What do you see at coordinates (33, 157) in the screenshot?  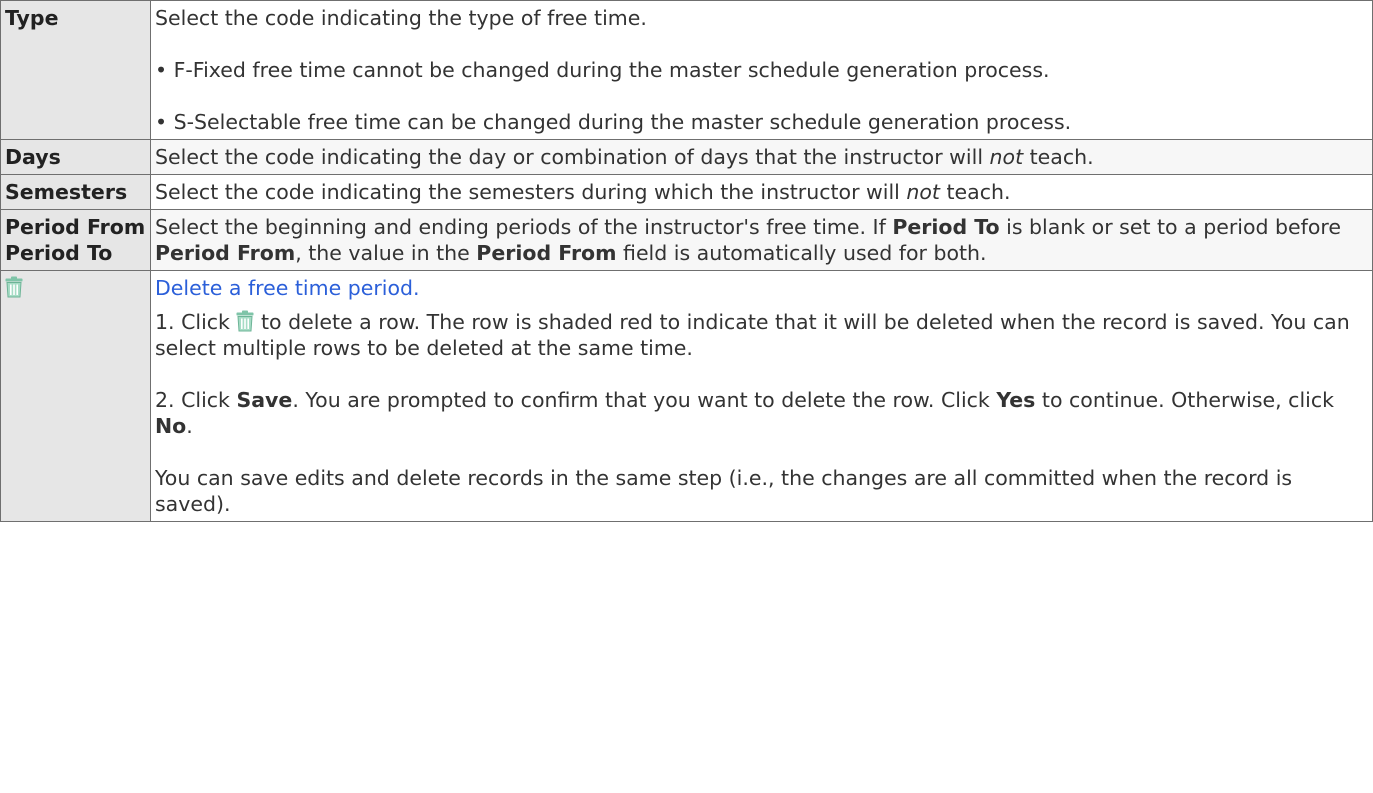 I see `label-text: Days` at bounding box center [33, 157].